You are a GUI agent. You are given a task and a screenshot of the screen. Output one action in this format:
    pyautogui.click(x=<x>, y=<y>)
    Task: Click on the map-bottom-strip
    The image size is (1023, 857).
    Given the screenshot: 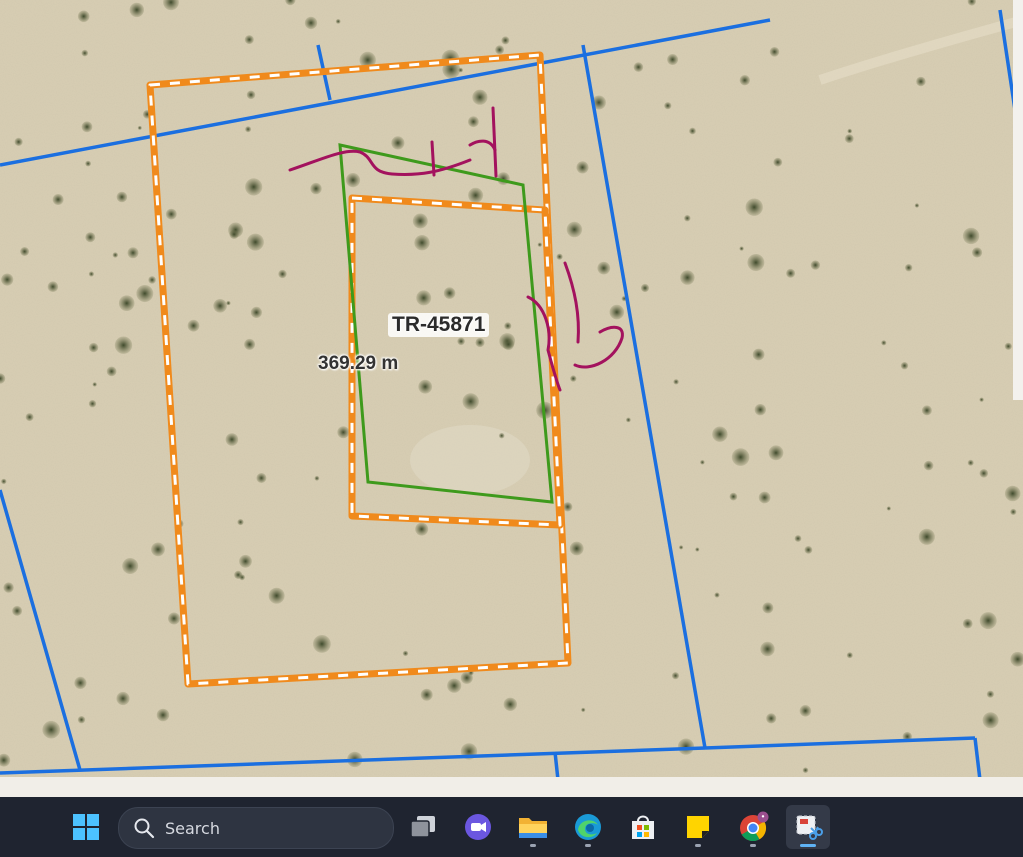 What is the action you would take?
    pyautogui.click(x=511, y=787)
    